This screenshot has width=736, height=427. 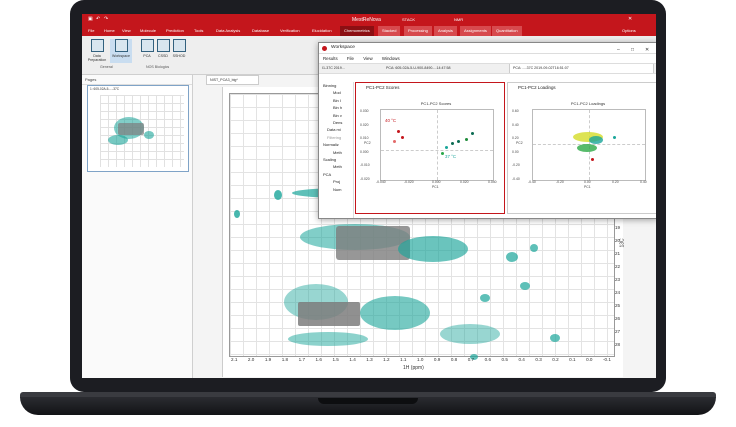 I want to click on options-menu: Options, so click(x=629, y=31).